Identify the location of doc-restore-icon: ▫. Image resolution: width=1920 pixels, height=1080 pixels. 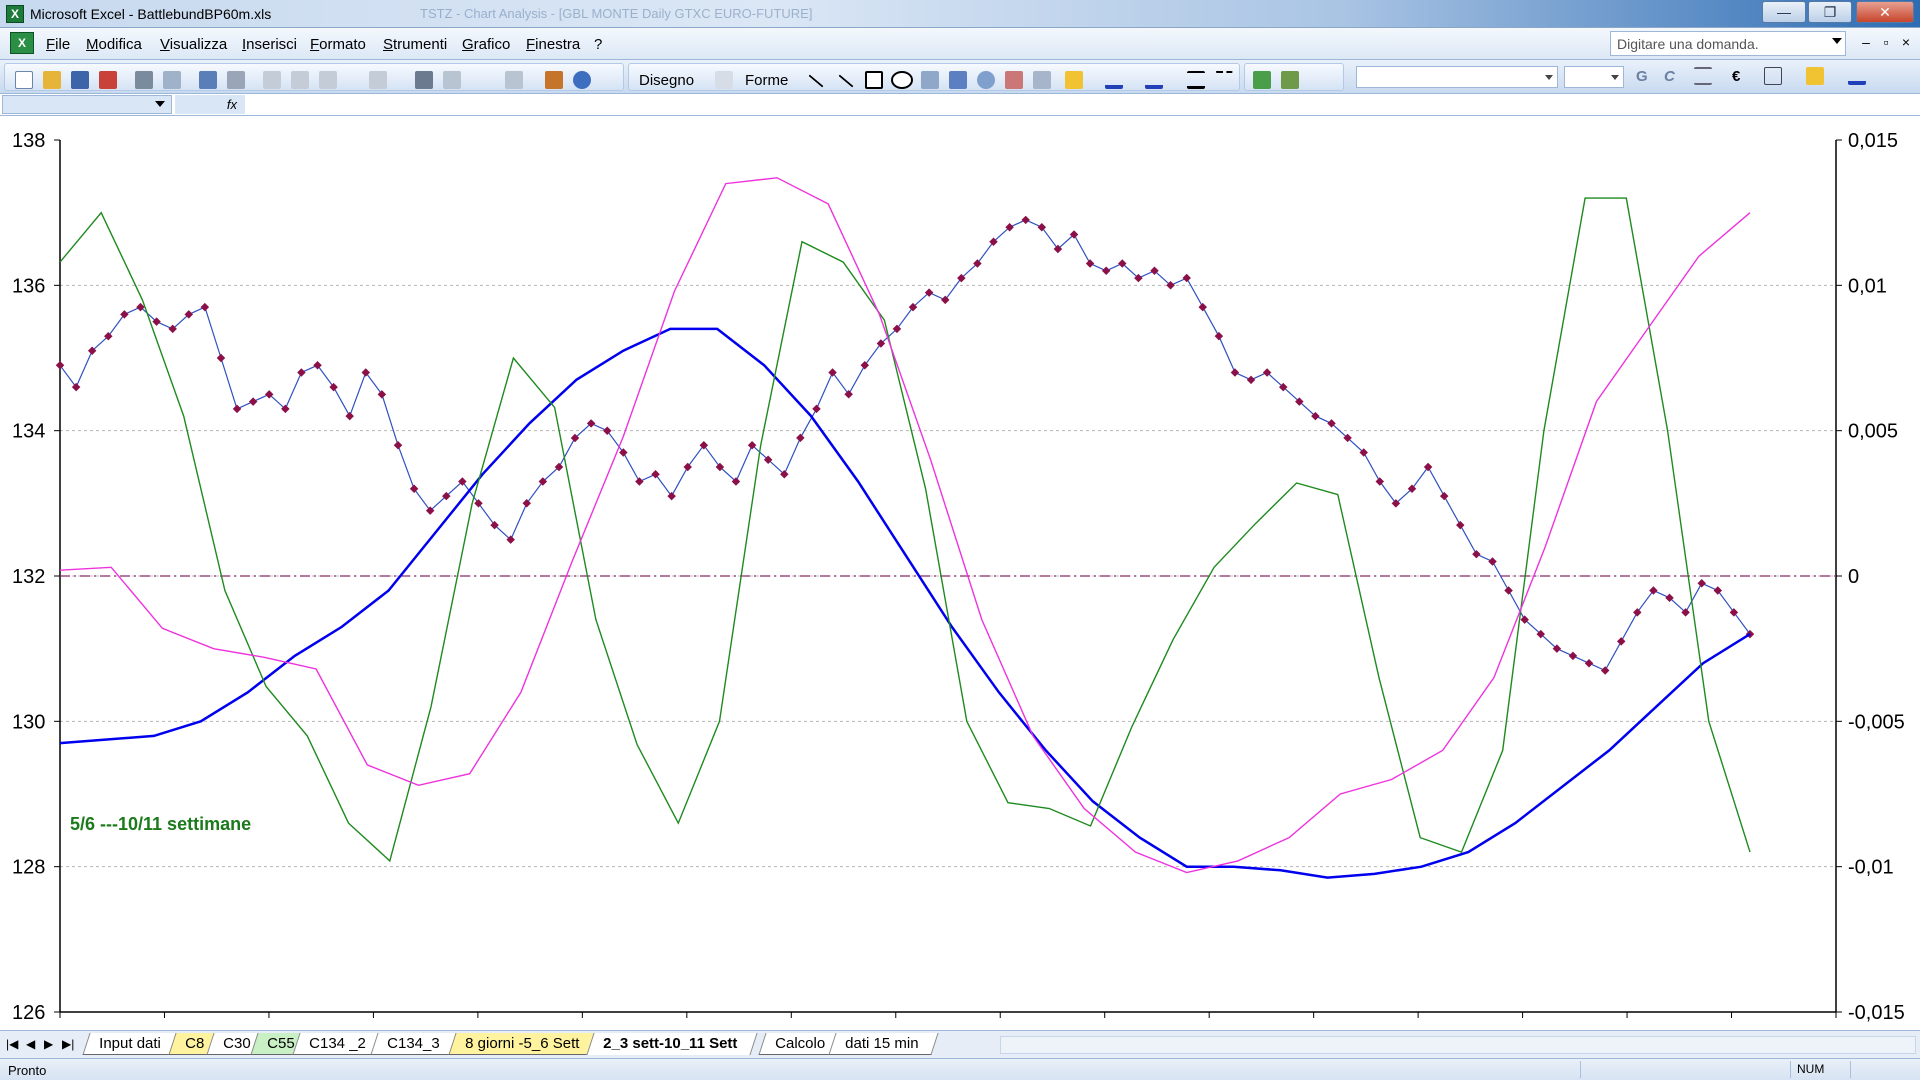
(1886, 42).